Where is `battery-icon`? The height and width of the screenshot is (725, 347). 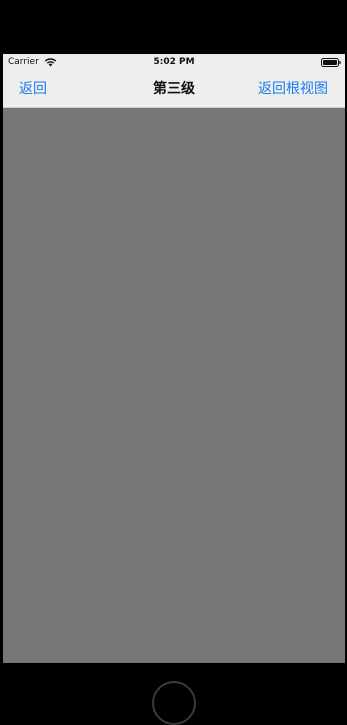 battery-icon is located at coordinates (331, 62).